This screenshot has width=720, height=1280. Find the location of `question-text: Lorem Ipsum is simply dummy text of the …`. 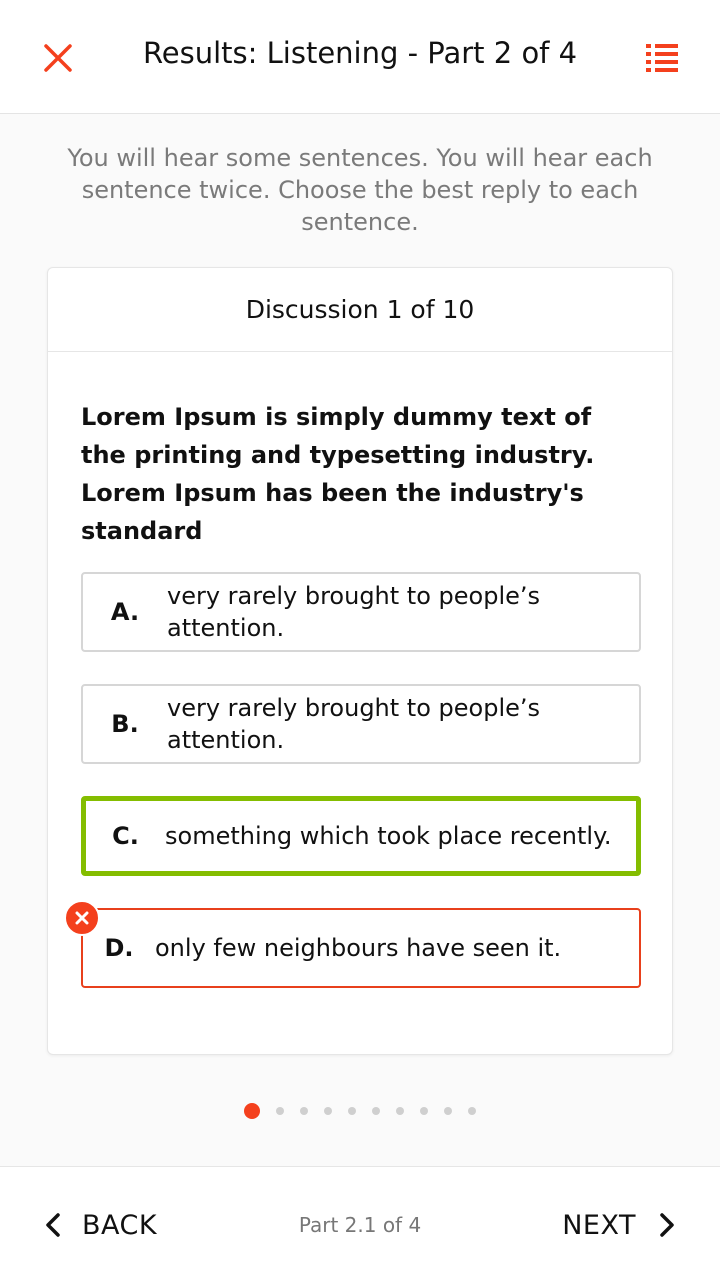

question-text: Lorem Ipsum is simply dummy text of the … is located at coordinates (338, 474).